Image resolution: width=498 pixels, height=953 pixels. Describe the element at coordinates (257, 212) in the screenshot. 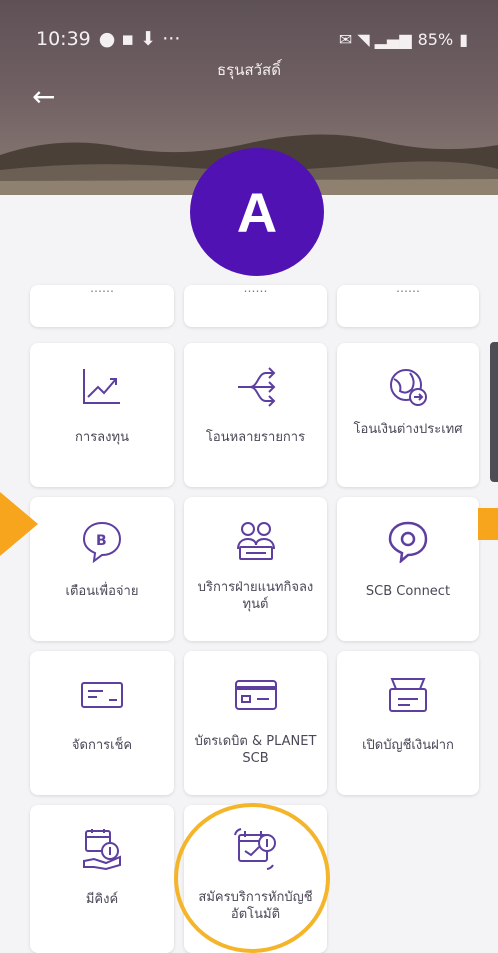

I see `step-badge: A` at that location.